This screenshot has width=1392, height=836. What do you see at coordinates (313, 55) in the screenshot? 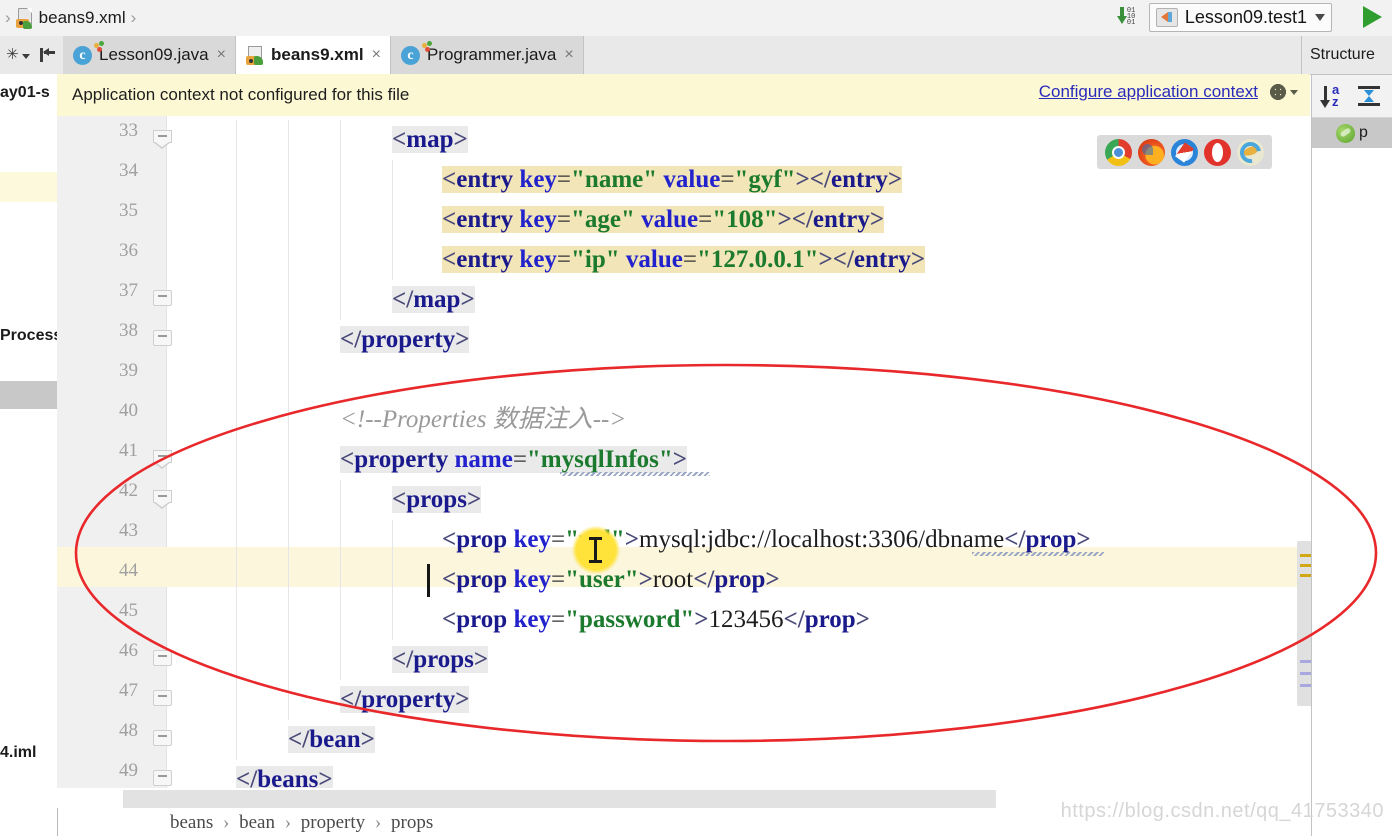
I see `tab-beans9-xml: beans9.xml ×` at bounding box center [313, 55].